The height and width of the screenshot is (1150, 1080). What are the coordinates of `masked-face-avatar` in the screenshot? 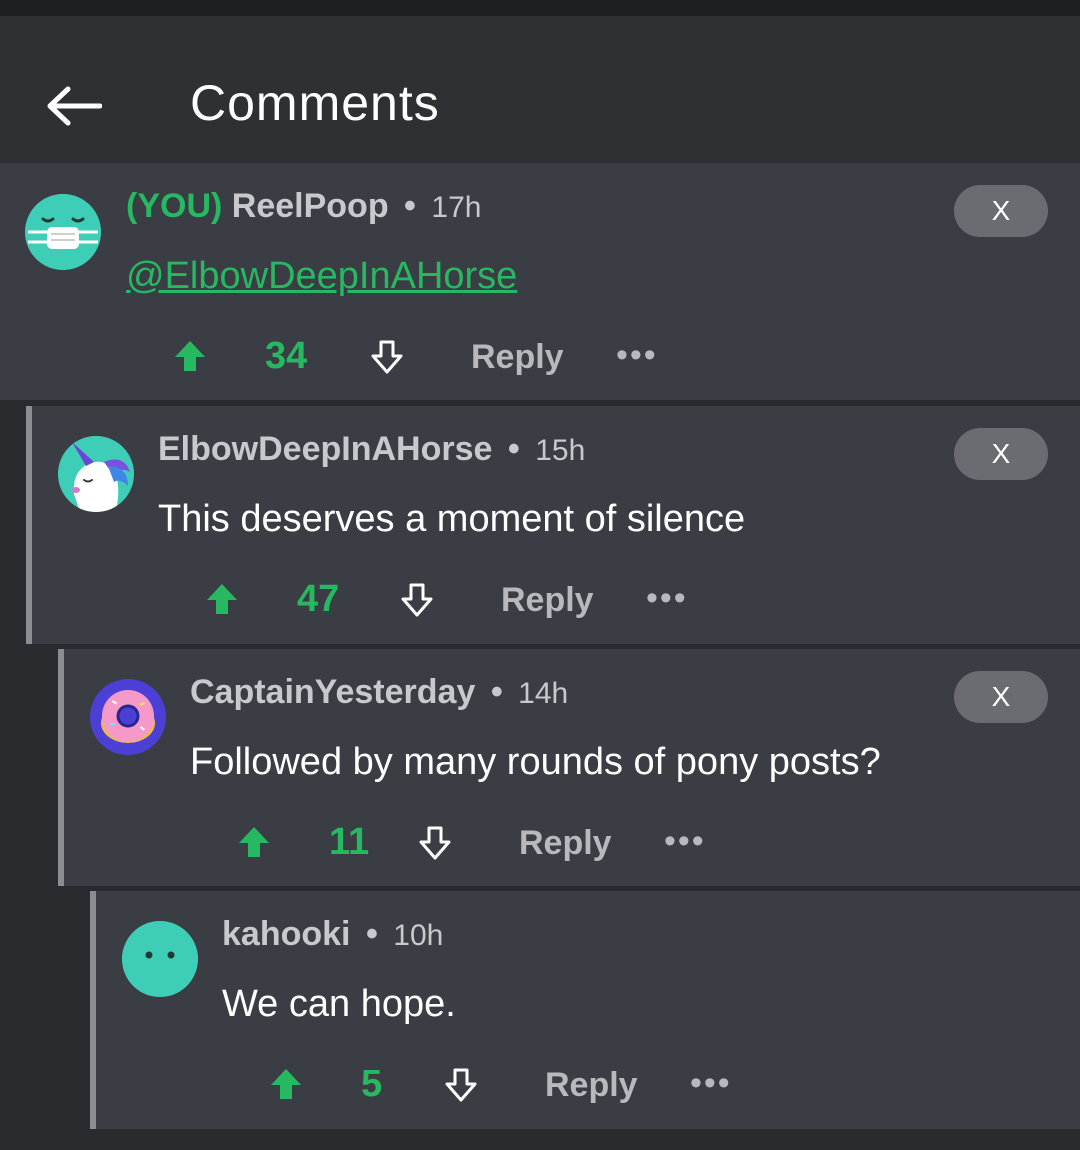 It's located at (63, 232).